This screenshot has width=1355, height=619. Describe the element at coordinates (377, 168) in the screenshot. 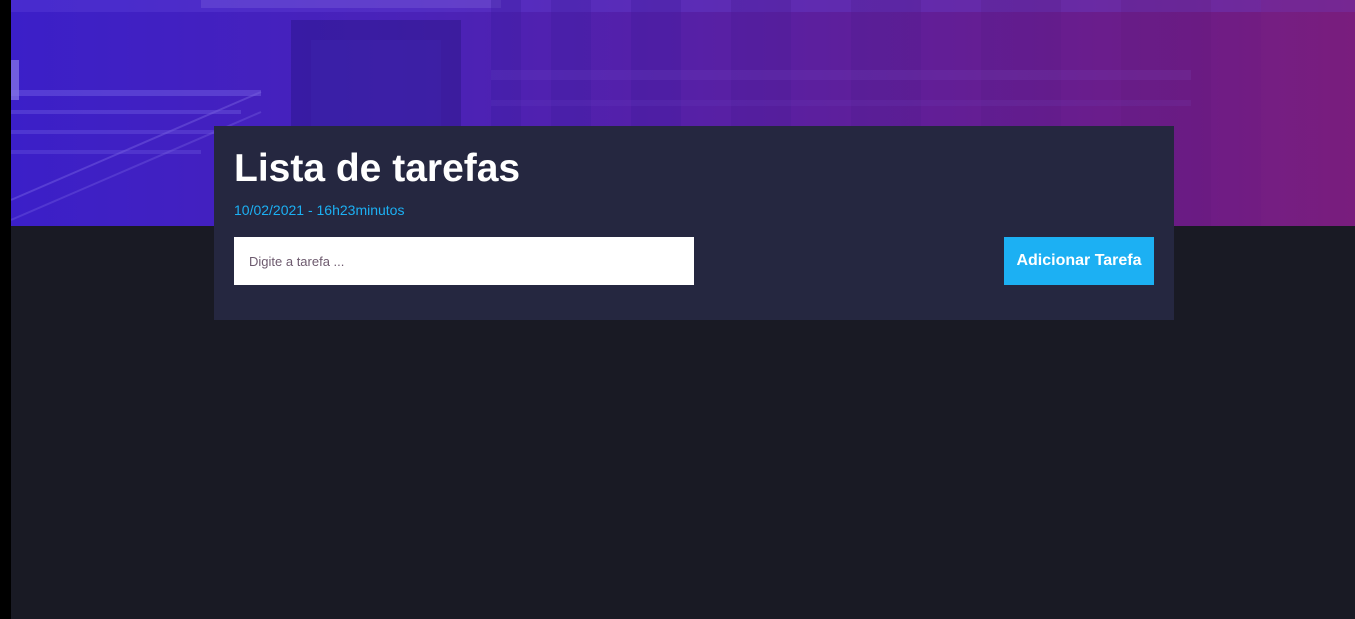

I see `page-title: Lista de tarefas` at that location.